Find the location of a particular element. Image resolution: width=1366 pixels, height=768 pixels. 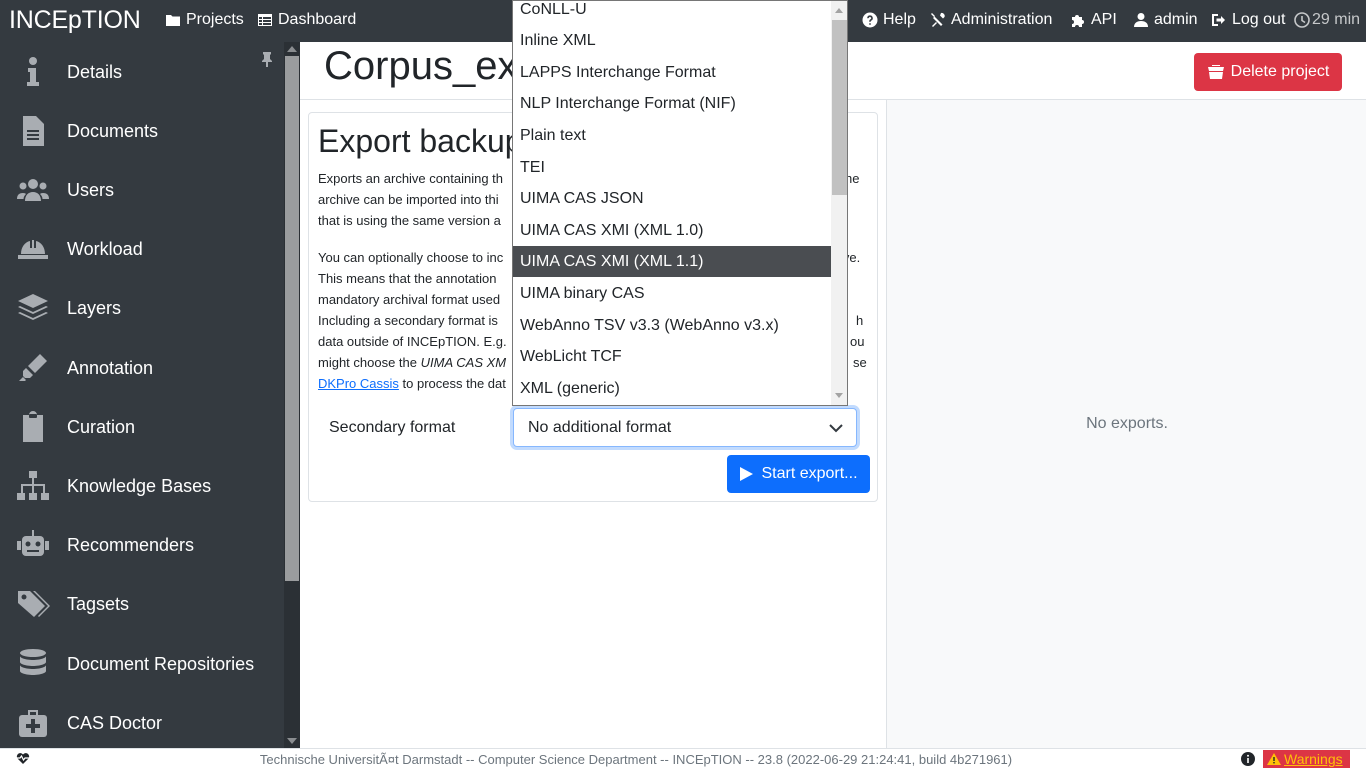

export-backup-title: Export backup is located at coordinates (420, 141).